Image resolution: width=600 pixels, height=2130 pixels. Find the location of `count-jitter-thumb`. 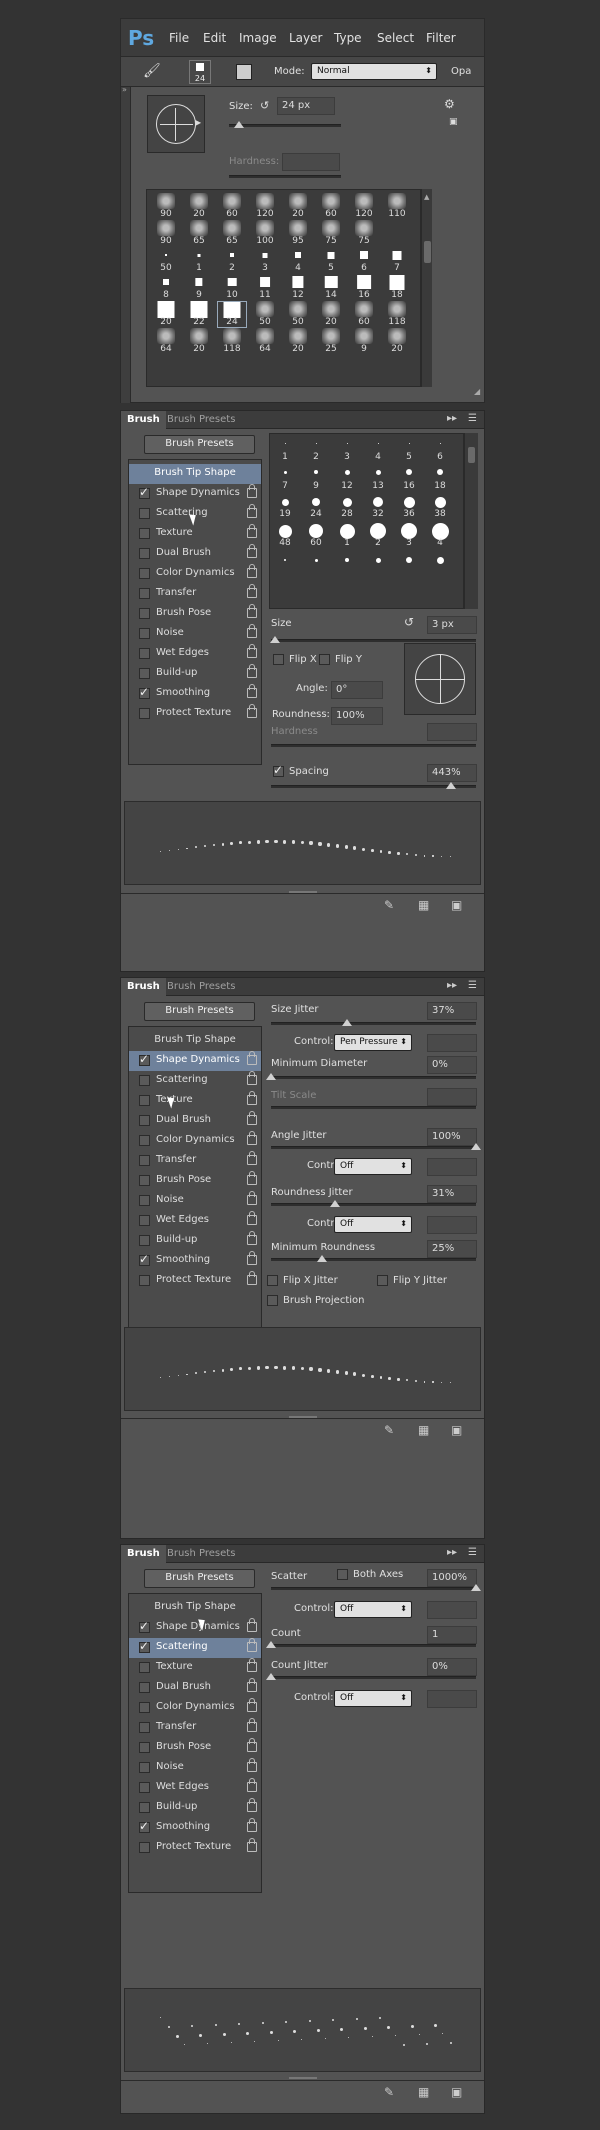

count-jitter-thumb is located at coordinates (271, 1676).